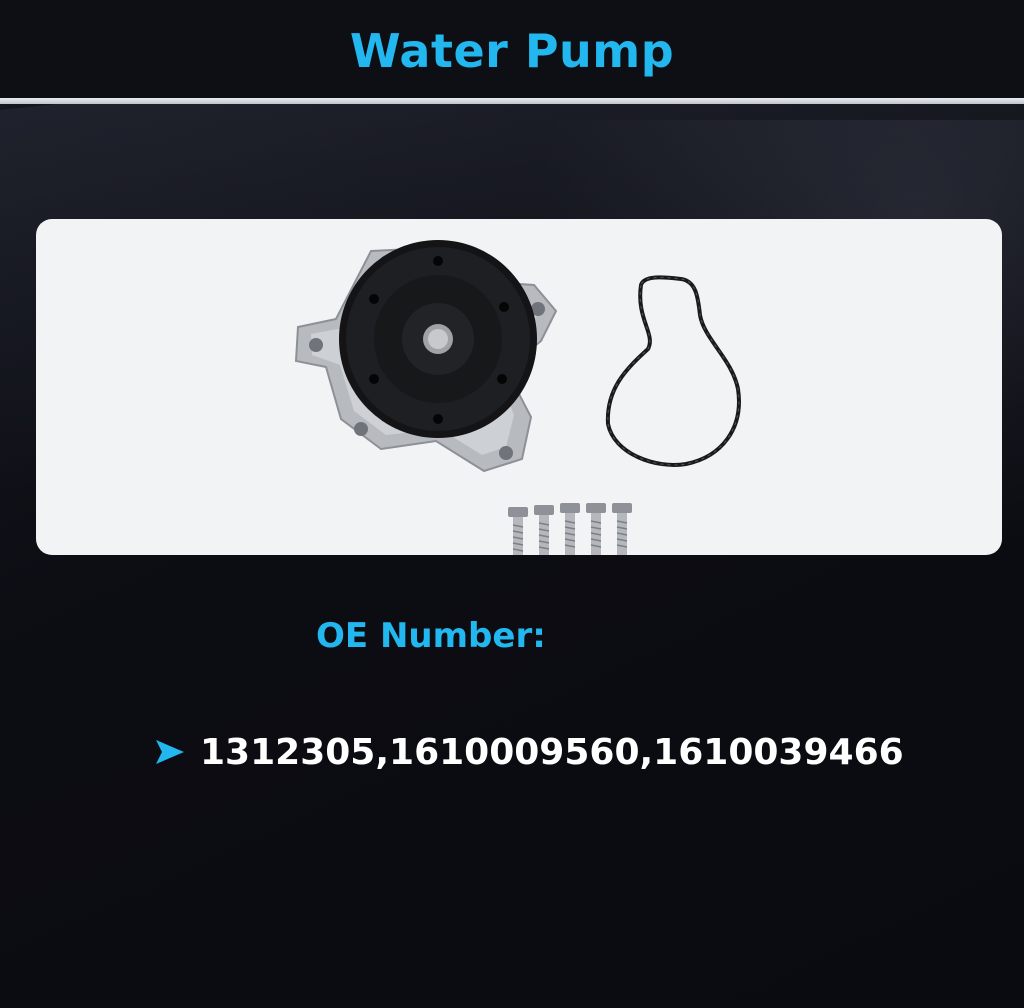 This screenshot has height=1008, width=1024. I want to click on oe-number-label: OE Number:, so click(431, 636).